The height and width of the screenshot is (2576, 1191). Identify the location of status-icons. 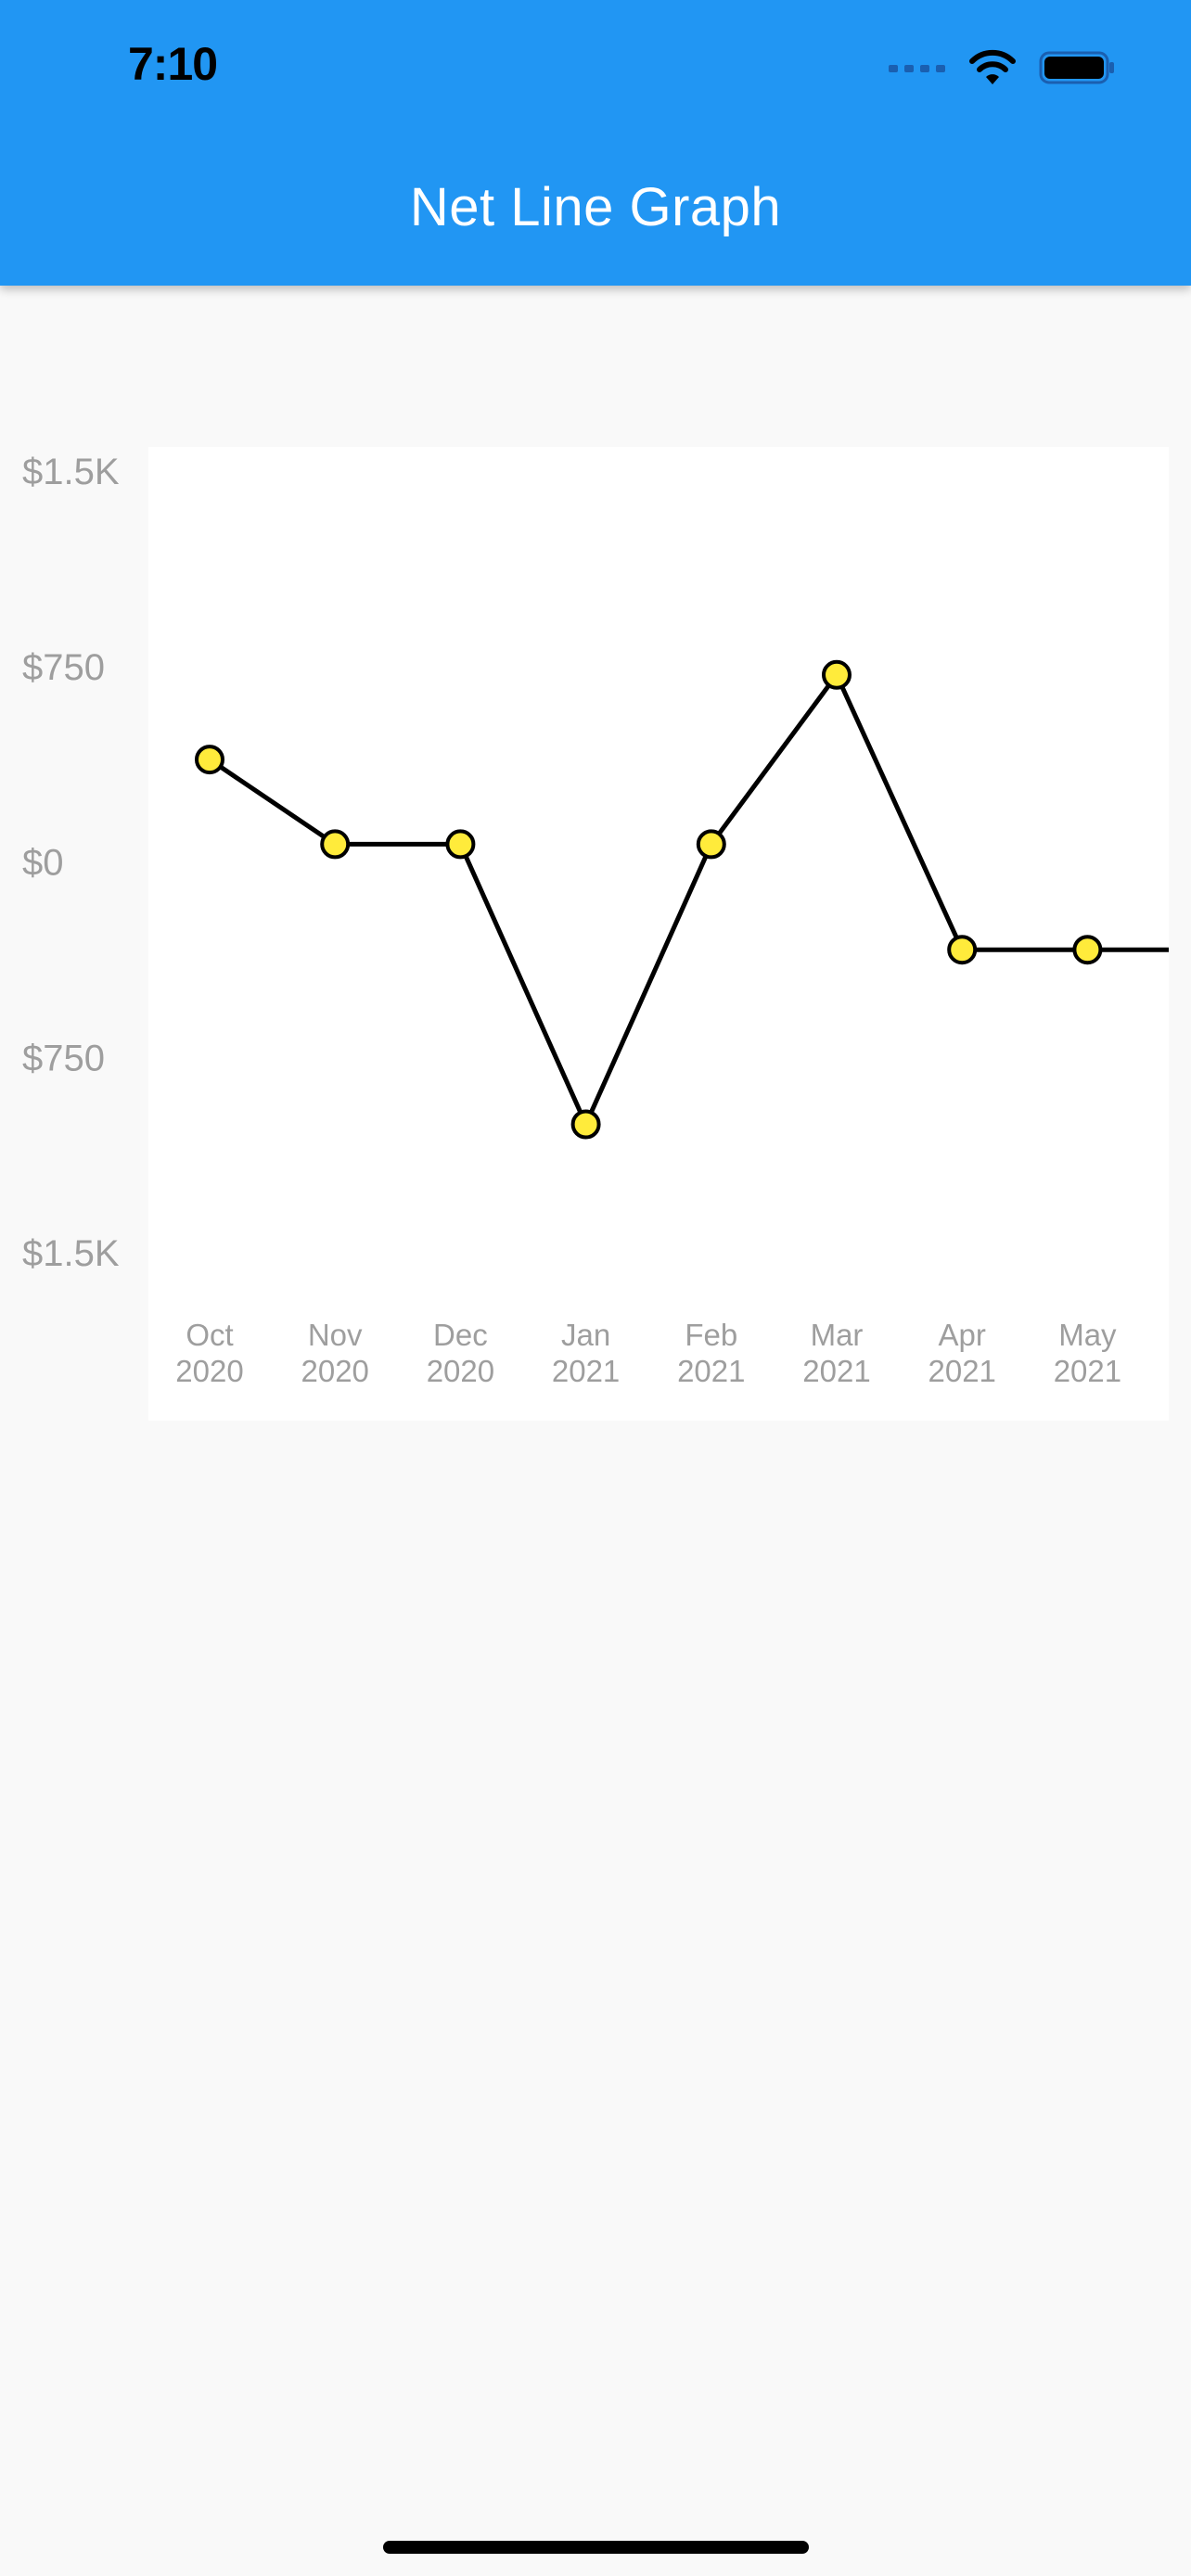
(1002, 68).